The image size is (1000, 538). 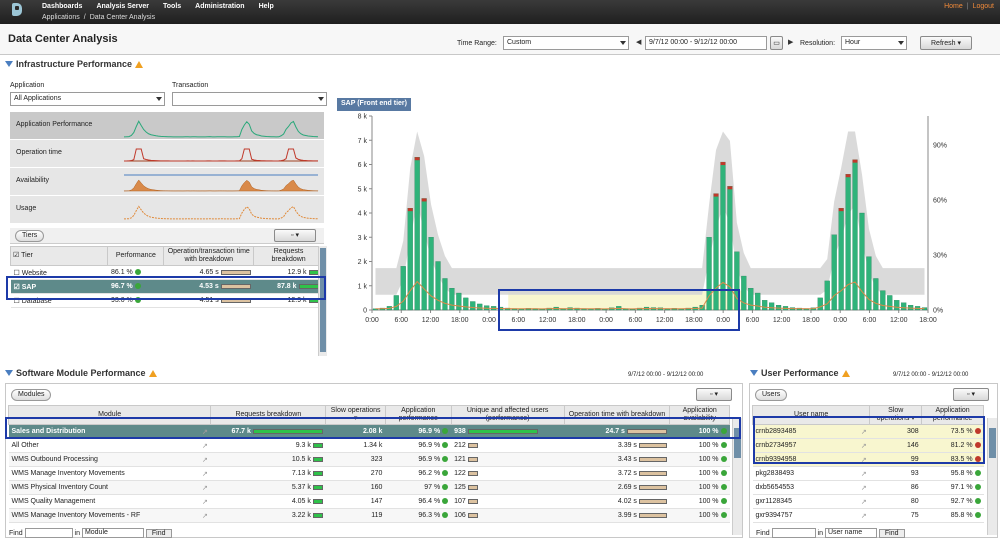 I want to click on tiers-scrollbar, so click(x=322, y=301).